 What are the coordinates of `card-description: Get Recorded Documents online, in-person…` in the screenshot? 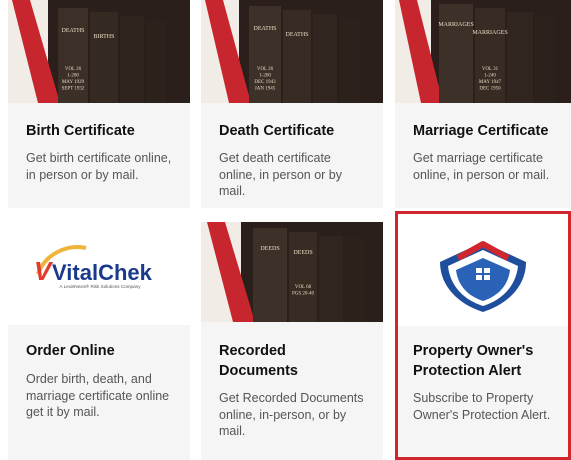 It's located at (291, 414).